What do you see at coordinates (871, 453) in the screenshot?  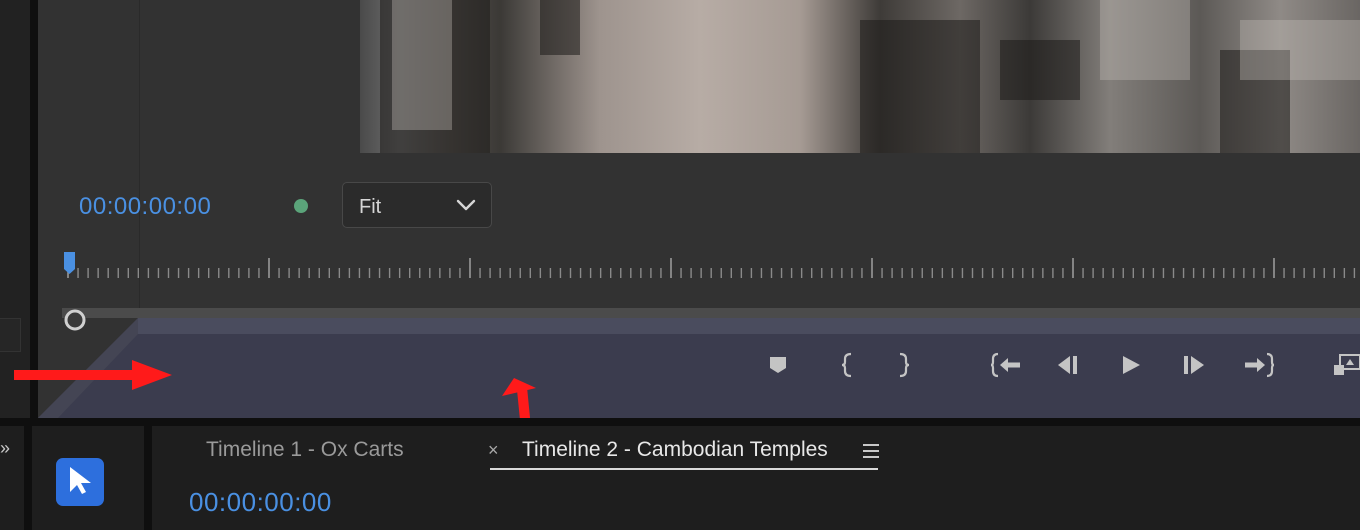 I see `panel-menu-icon` at bounding box center [871, 453].